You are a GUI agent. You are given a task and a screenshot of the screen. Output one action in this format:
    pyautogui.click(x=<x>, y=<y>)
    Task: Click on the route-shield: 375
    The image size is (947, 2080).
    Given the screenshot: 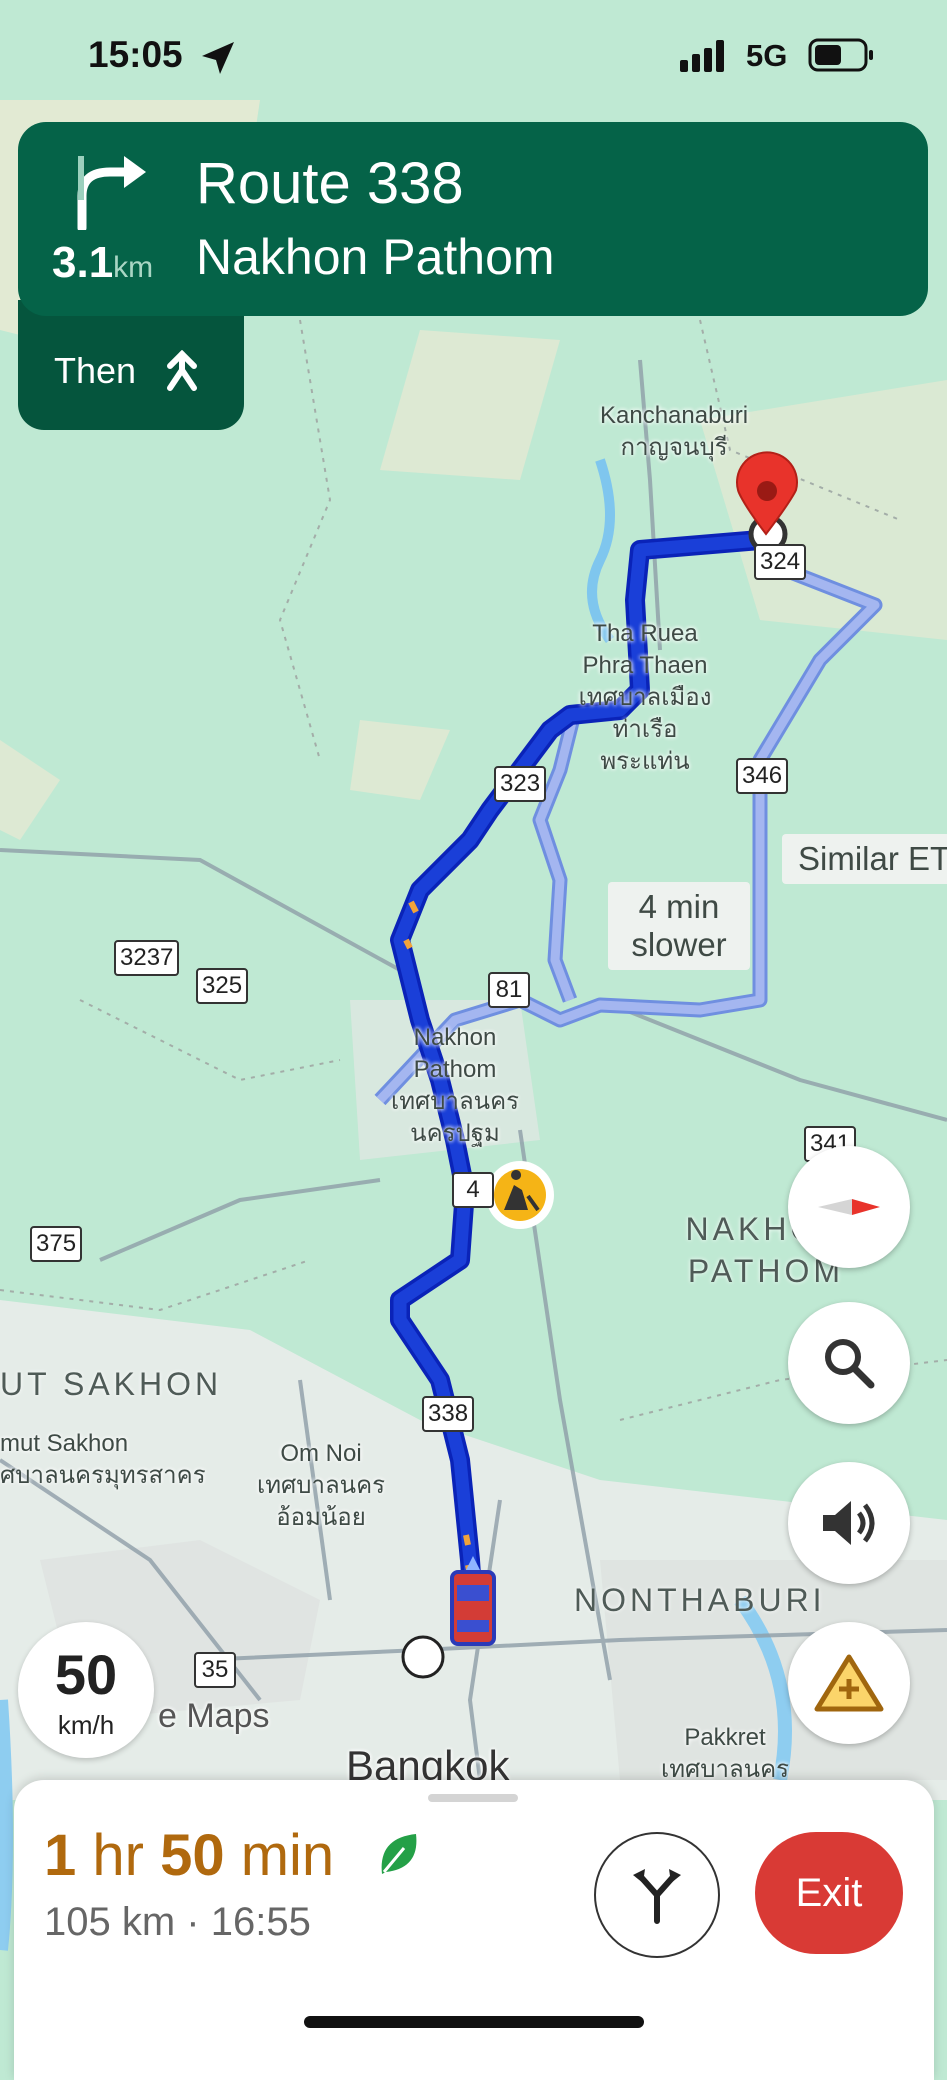 What is the action you would take?
    pyautogui.click(x=56, y=1244)
    